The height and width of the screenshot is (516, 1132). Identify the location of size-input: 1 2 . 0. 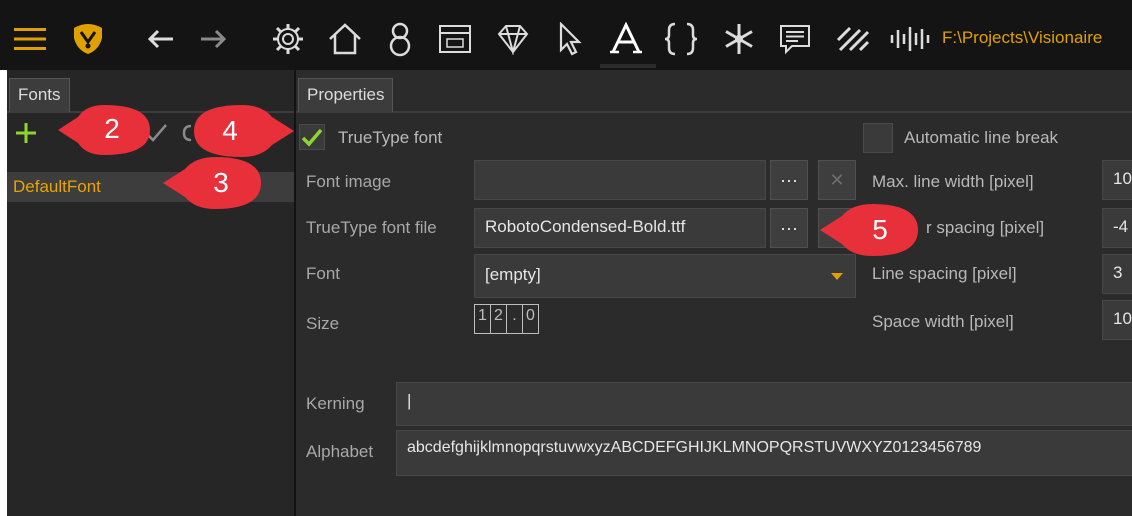
(506, 319).